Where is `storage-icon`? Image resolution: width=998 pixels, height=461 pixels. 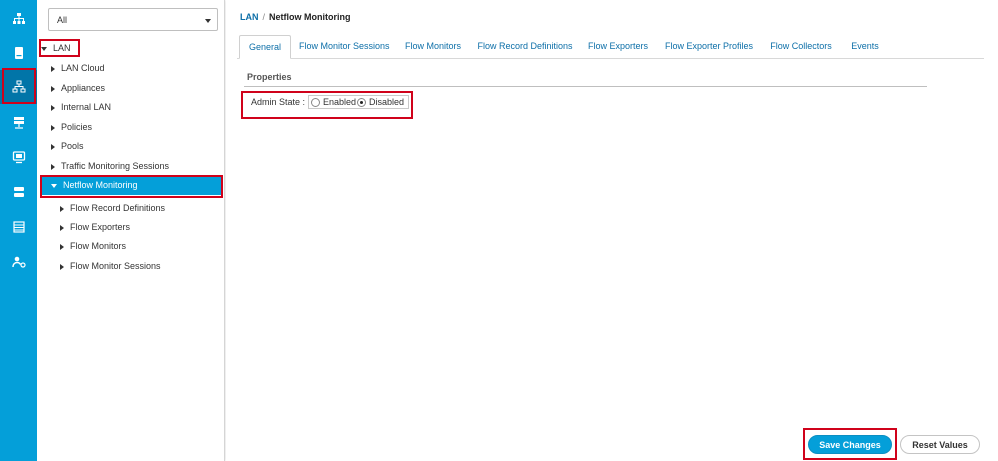
storage-icon is located at coordinates (18, 192).